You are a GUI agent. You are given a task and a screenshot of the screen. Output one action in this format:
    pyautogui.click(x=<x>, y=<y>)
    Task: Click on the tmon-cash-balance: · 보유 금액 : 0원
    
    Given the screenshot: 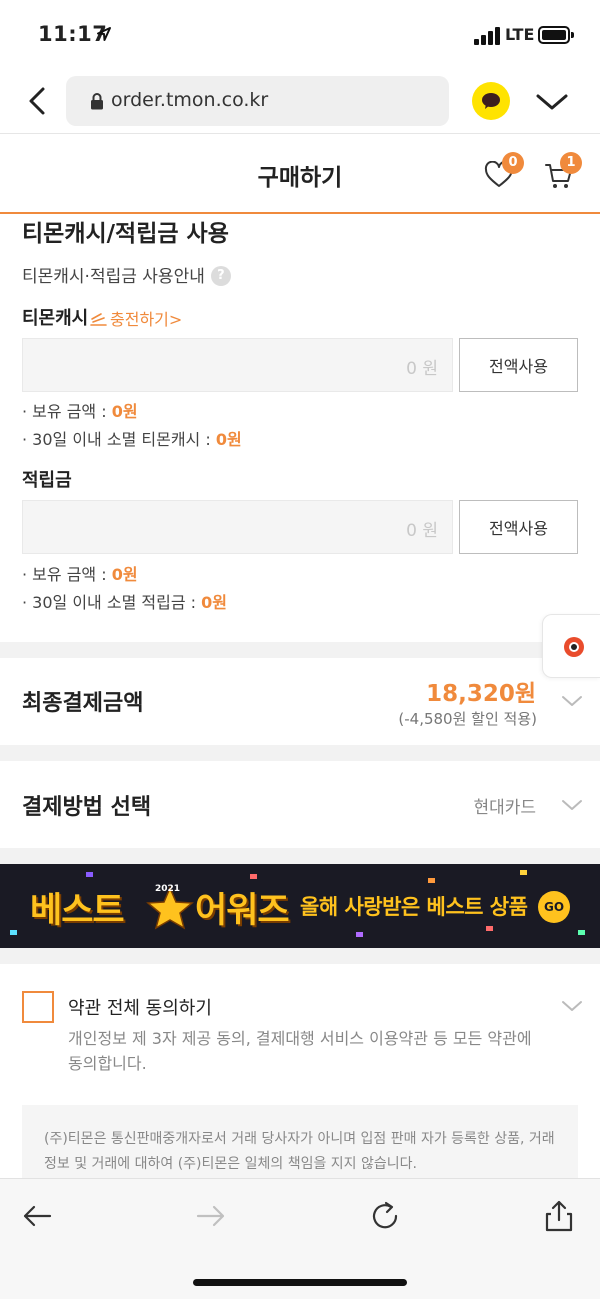 What is the action you would take?
    pyautogui.click(x=80, y=411)
    